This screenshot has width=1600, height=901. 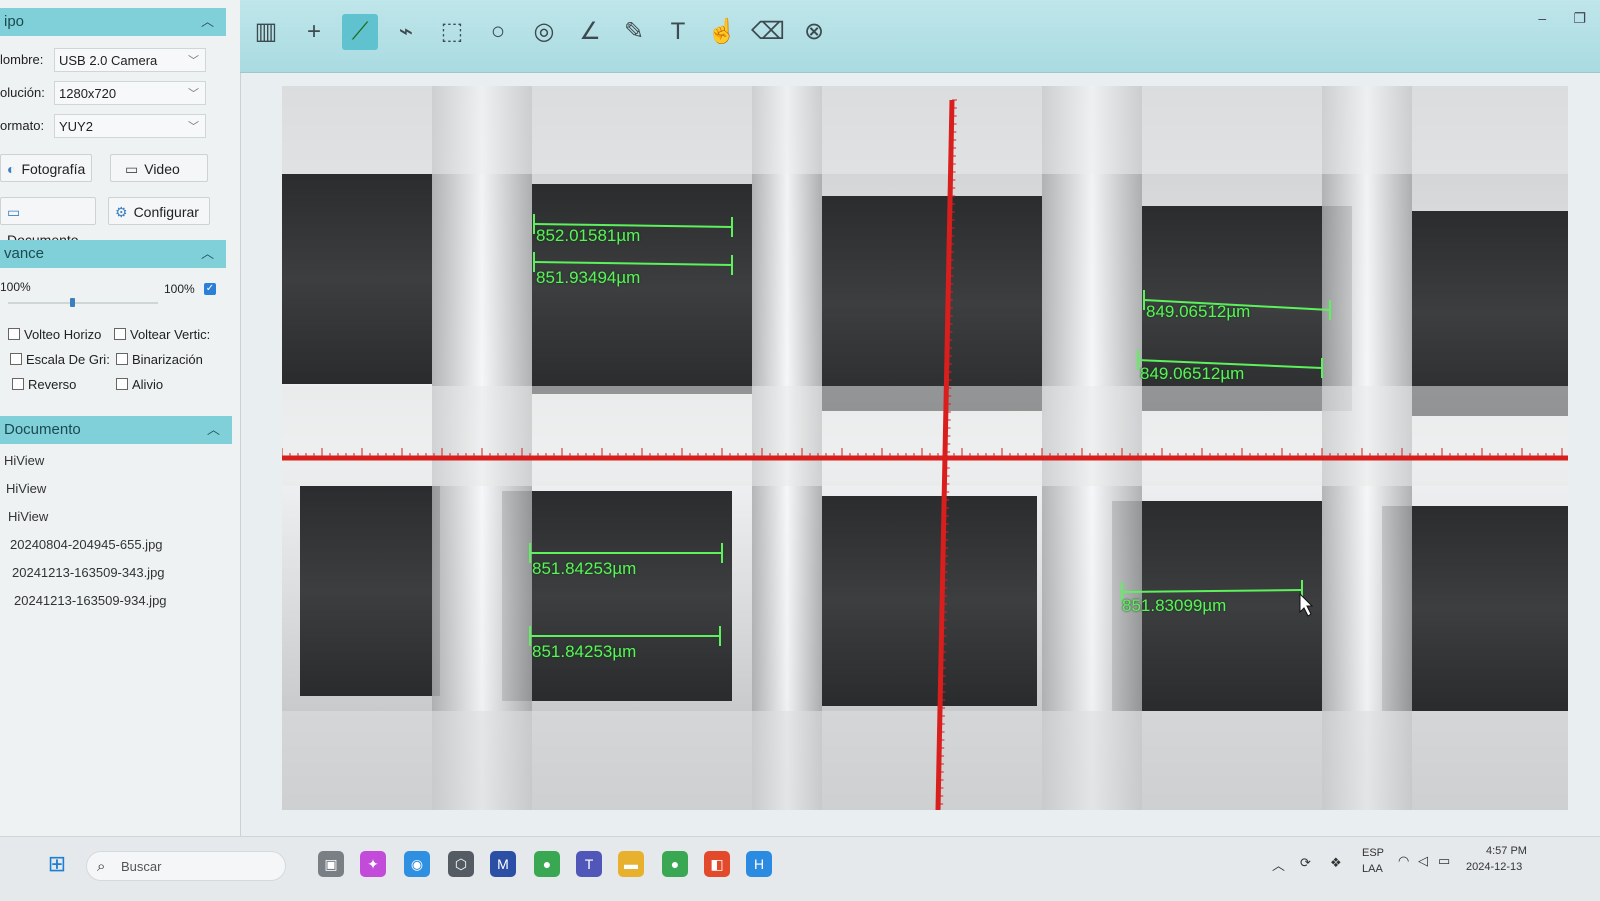 What do you see at coordinates (266, 32) in the screenshot?
I see `columns-tool-icon: ▥` at bounding box center [266, 32].